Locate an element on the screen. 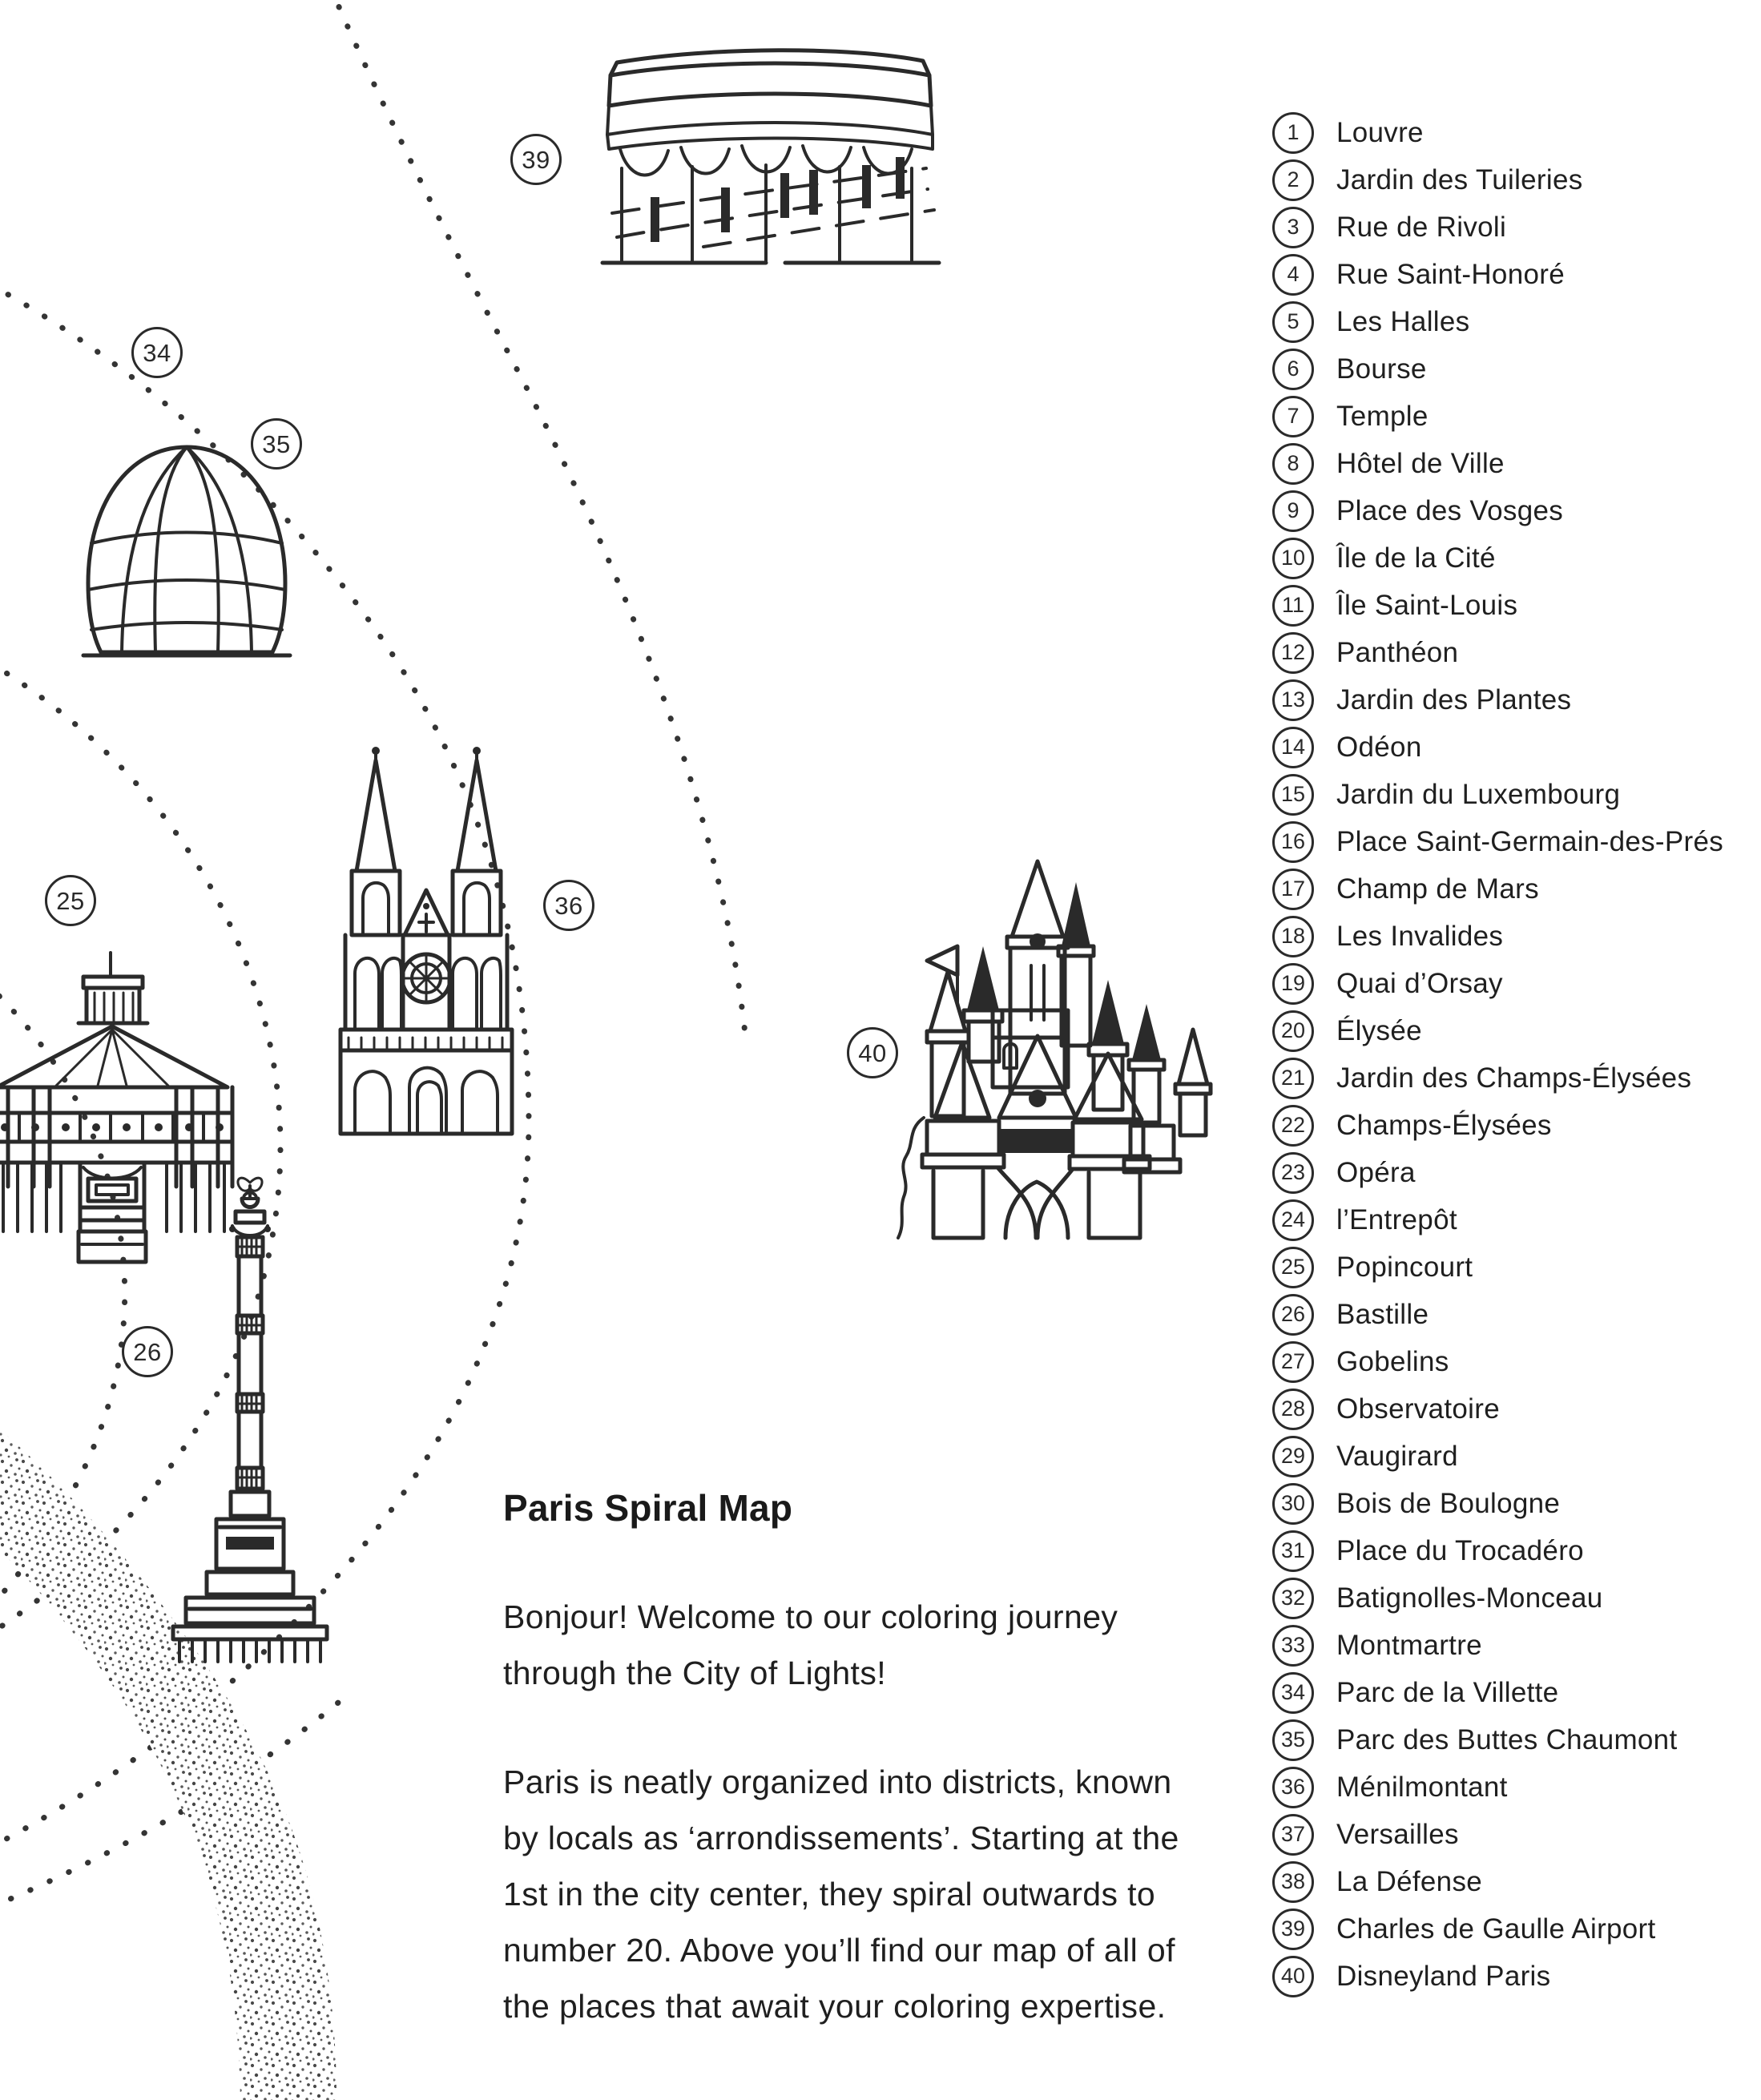  legend-item-24: 24 l’Entrepôt is located at coordinates (1512, 1219).